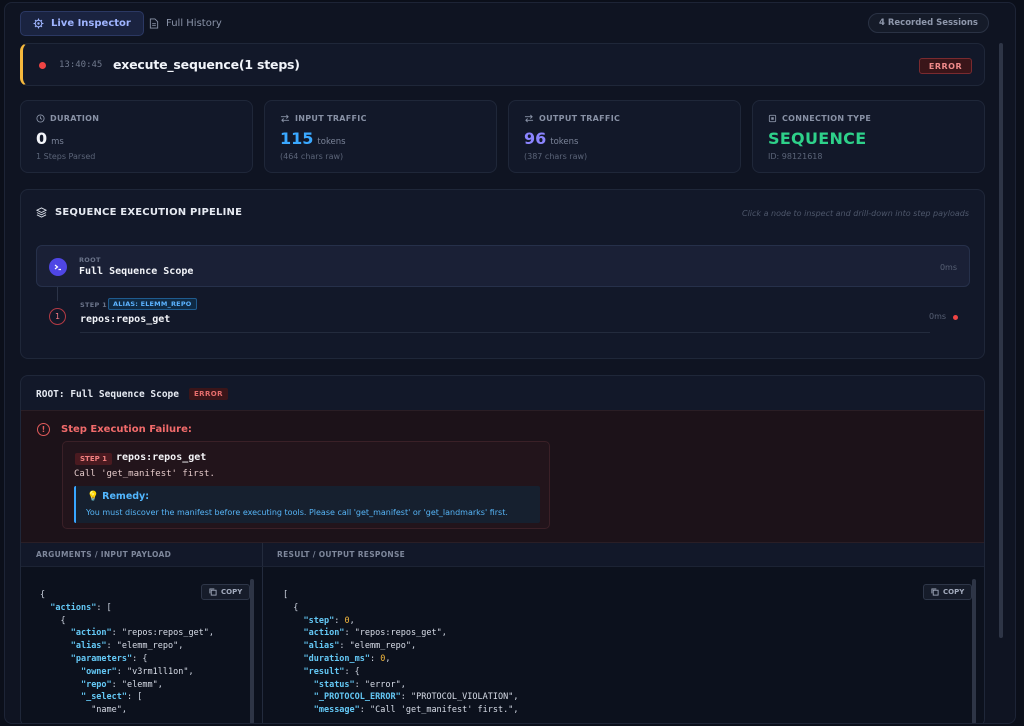 The height and width of the screenshot is (726, 1024). Describe the element at coordinates (347, 658) in the screenshot. I see `code-line: "duration_ms": 0,` at that location.